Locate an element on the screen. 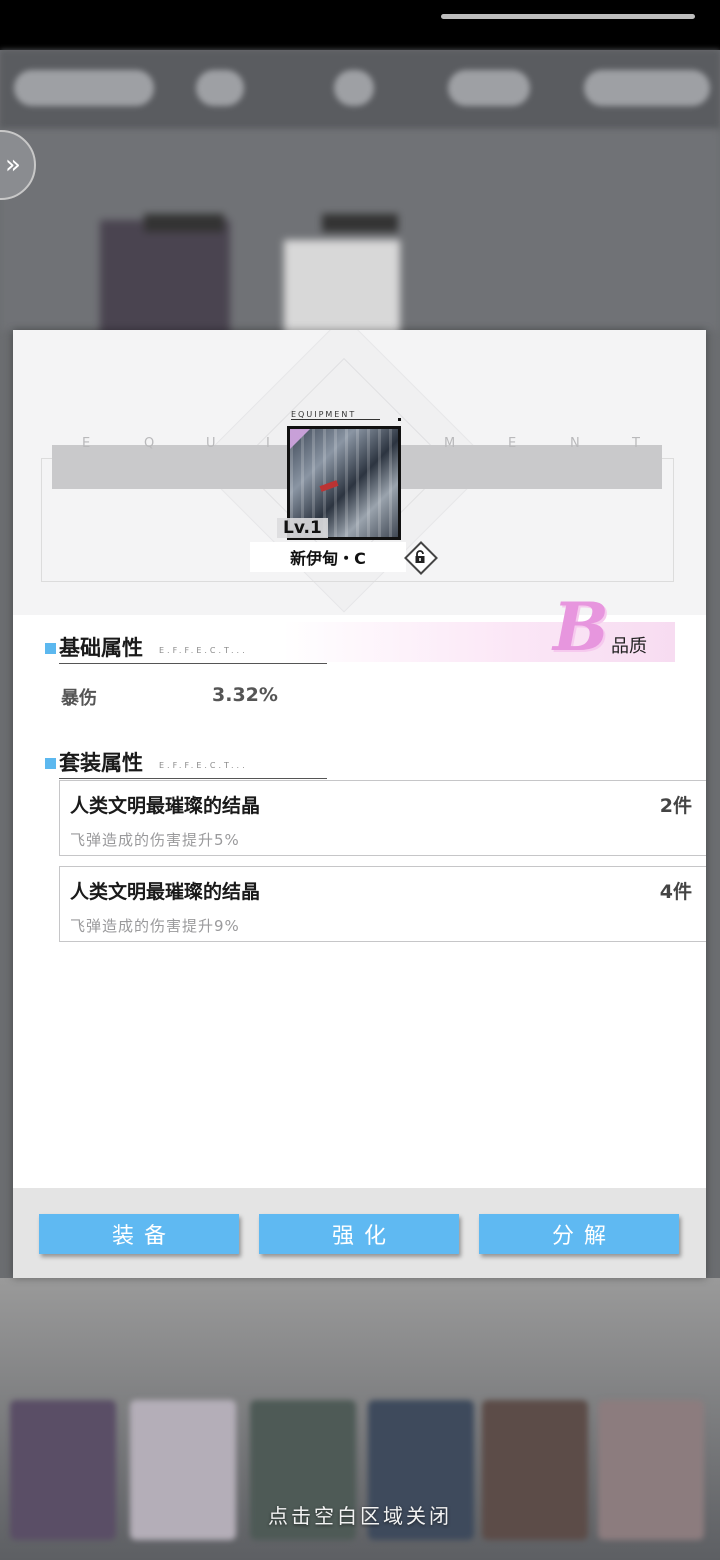 This screenshot has width=720, height=1560. dismantle-button: 分解 is located at coordinates (579, 1234).